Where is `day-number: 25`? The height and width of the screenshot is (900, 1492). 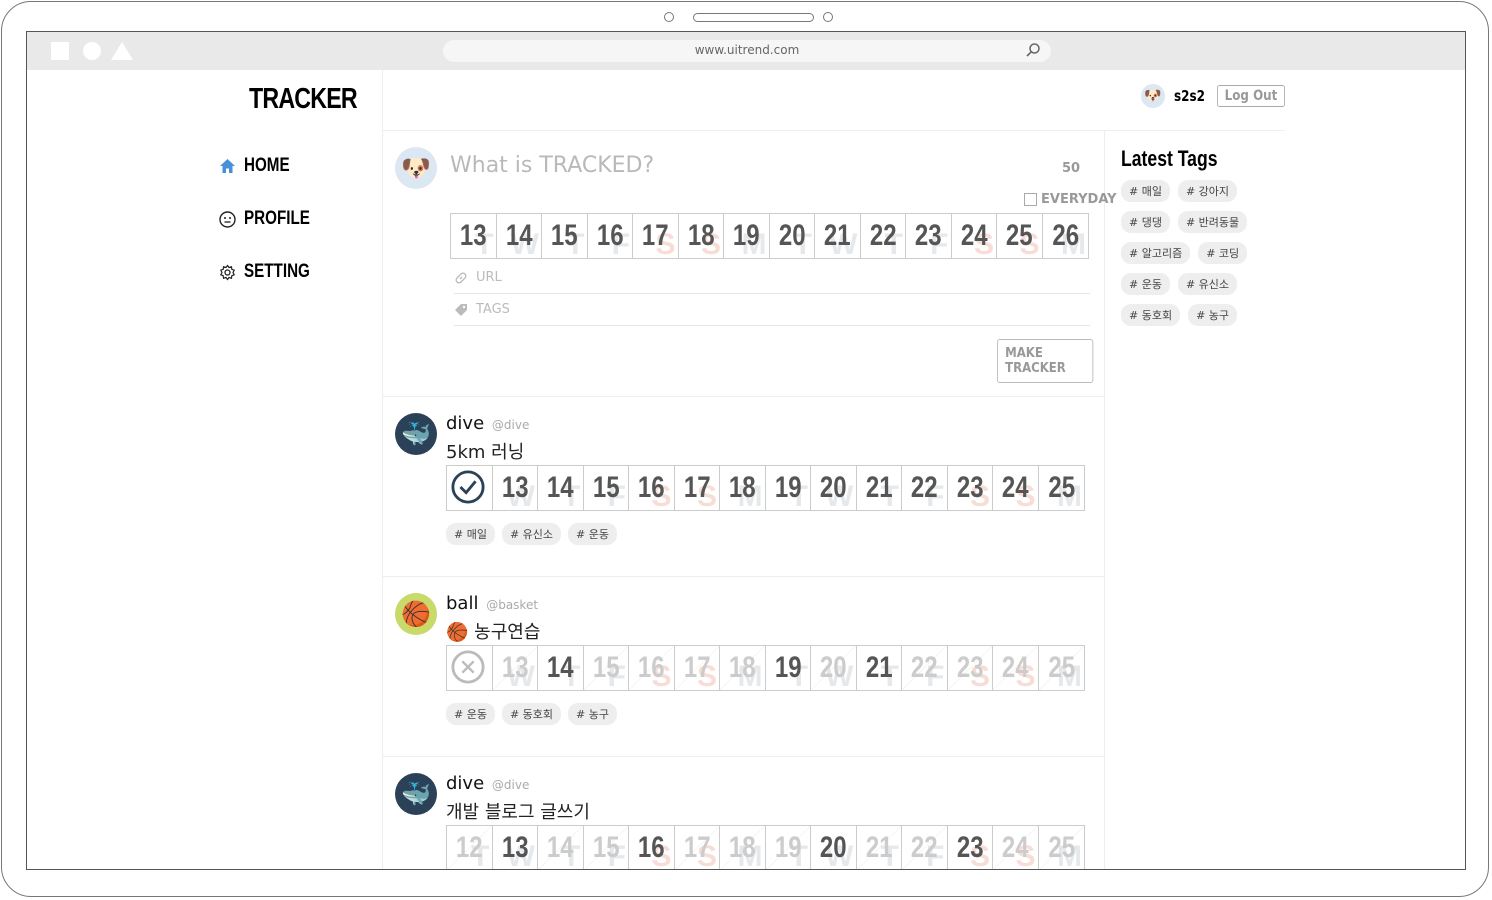
day-number: 25 is located at coordinates (1019, 235).